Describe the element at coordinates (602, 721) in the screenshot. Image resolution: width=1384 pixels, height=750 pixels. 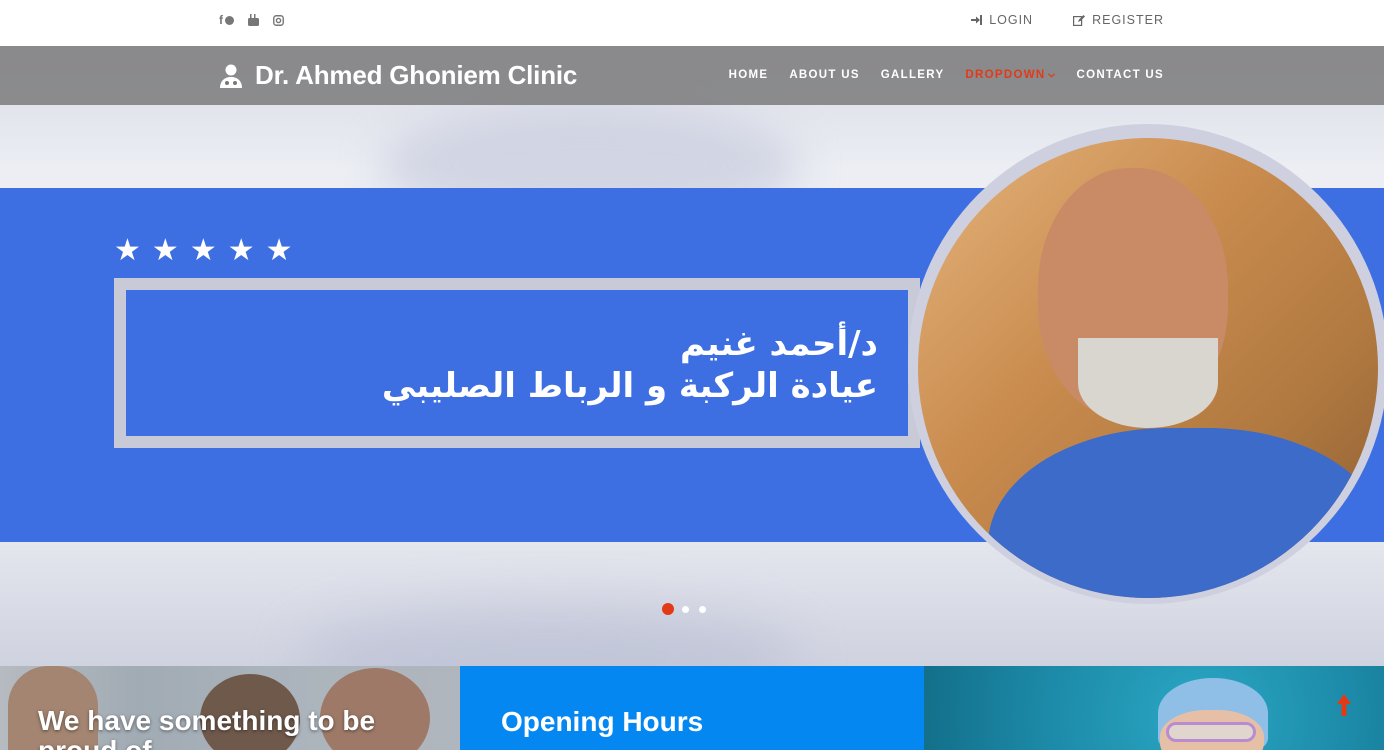
I see `opening-hours-title: Opening Hours` at that location.